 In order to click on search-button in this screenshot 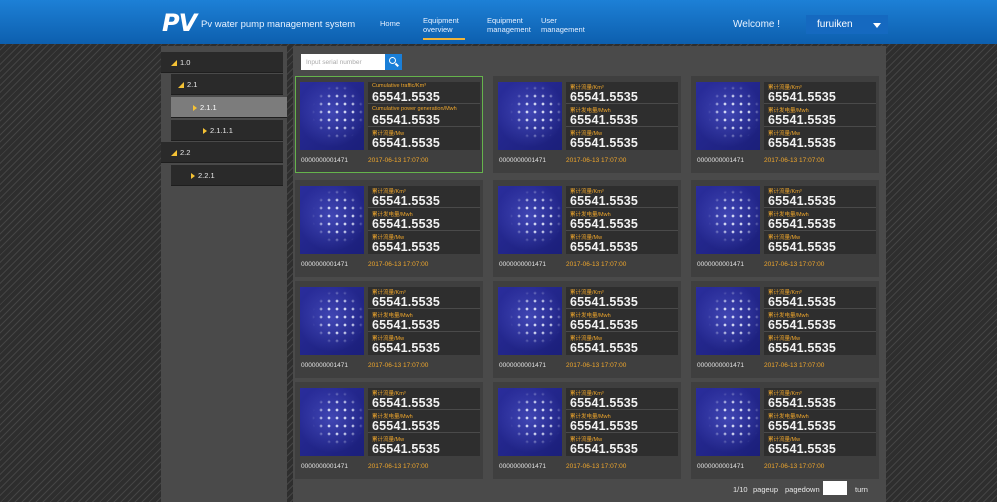, I will do `click(393, 62)`.